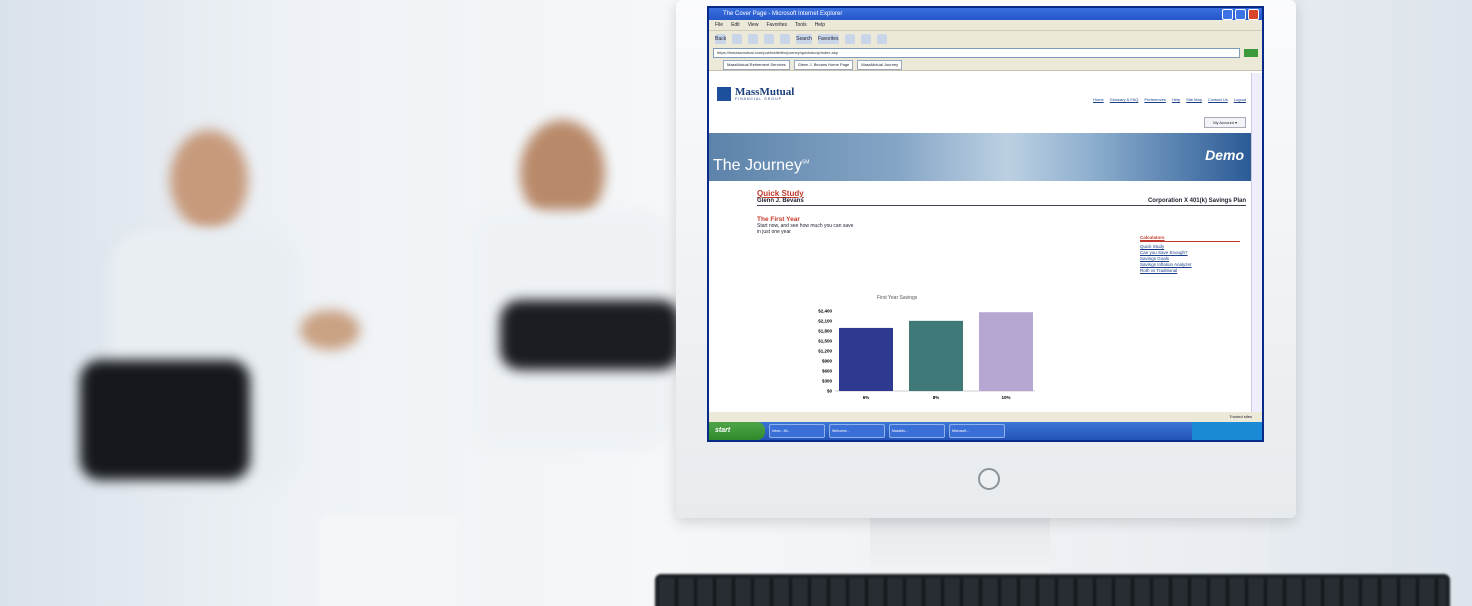 The image size is (1472, 606). Describe the element at coordinates (769, 39) in the screenshot. I see `refresh-icon` at that location.